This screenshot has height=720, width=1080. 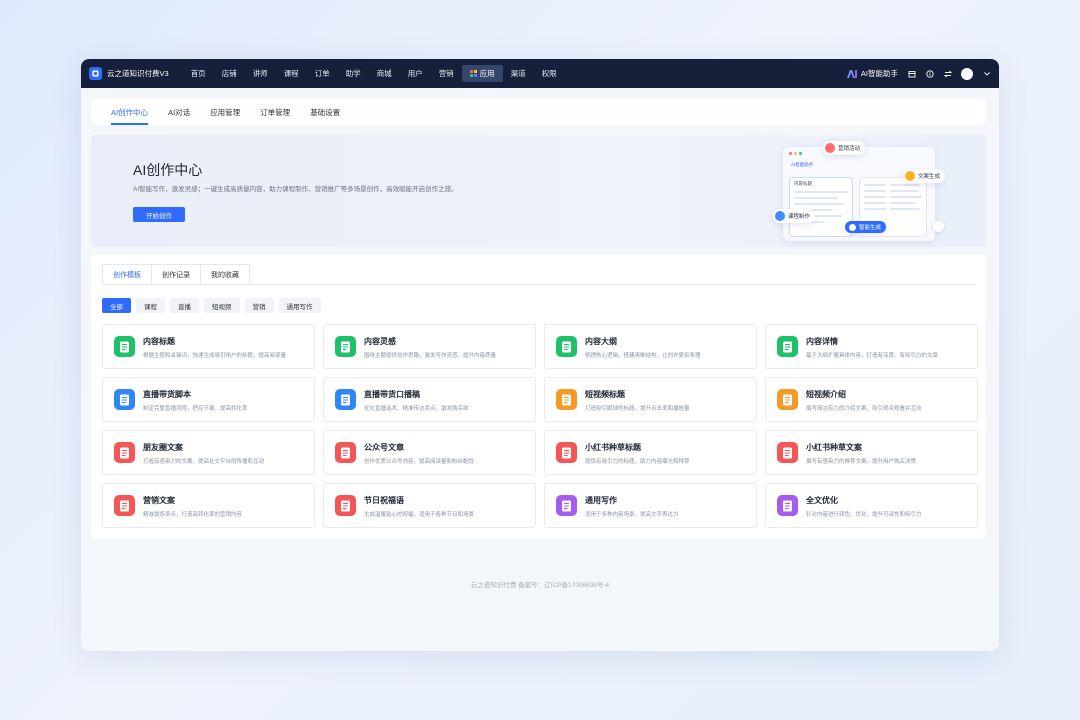 I want to click on card-description: 提炼有吸引力的标题，助力内容曝光和种草, so click(x=637, y=462).